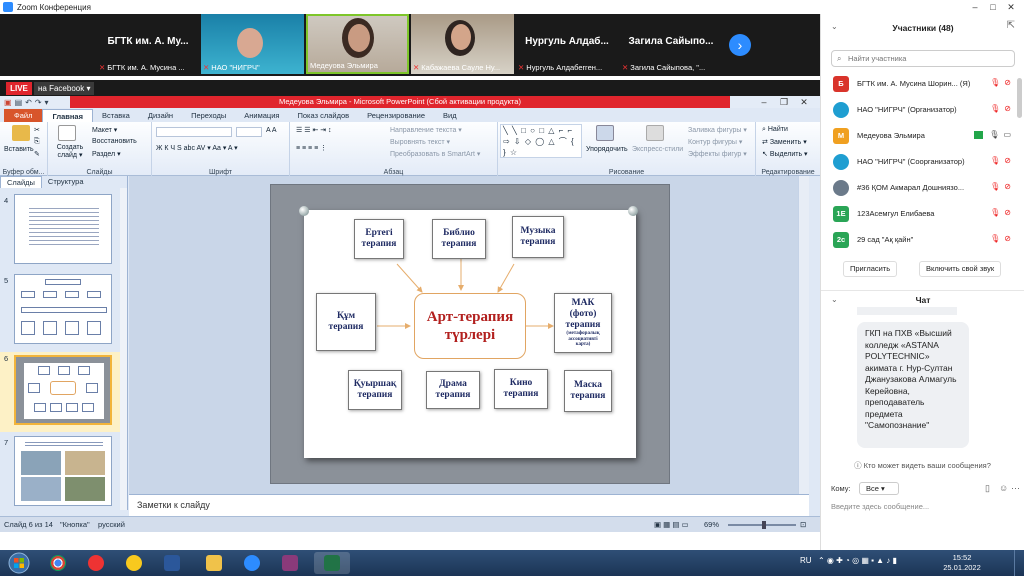  I want to click on canvas-scrollbar, so click(803, 335).